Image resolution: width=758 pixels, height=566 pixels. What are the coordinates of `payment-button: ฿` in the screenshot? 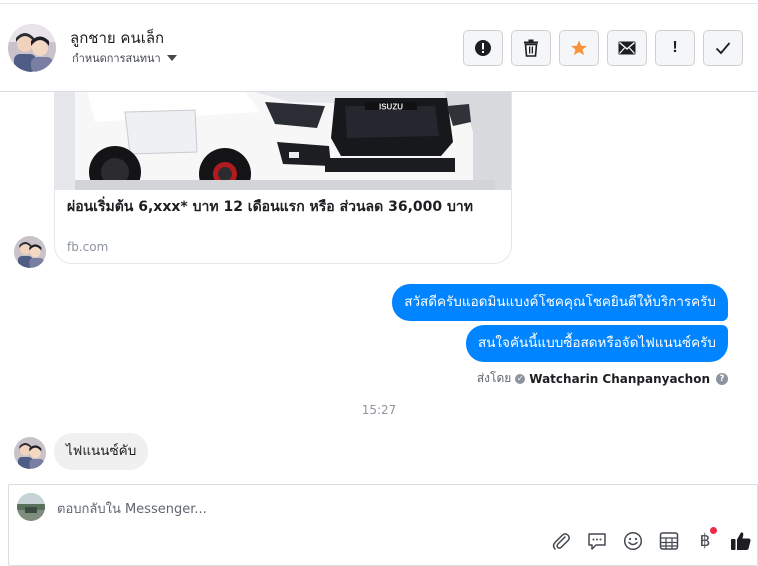 It's located at (705, 540).